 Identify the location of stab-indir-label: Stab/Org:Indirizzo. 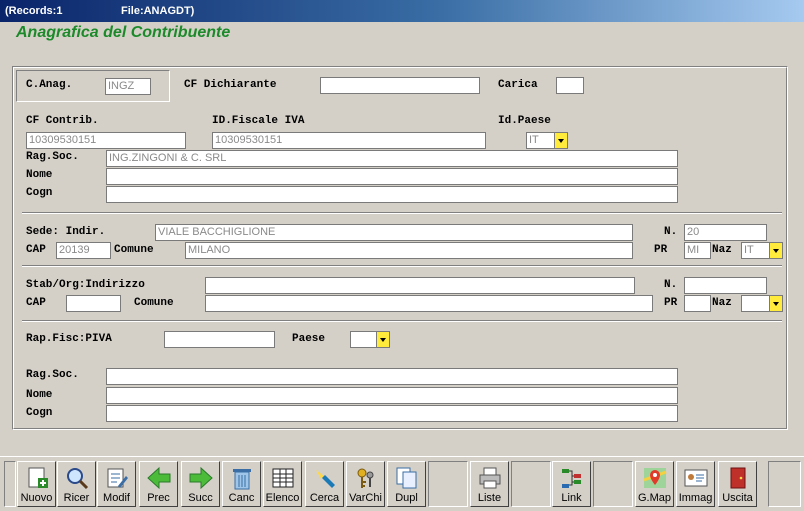
(85, 285).